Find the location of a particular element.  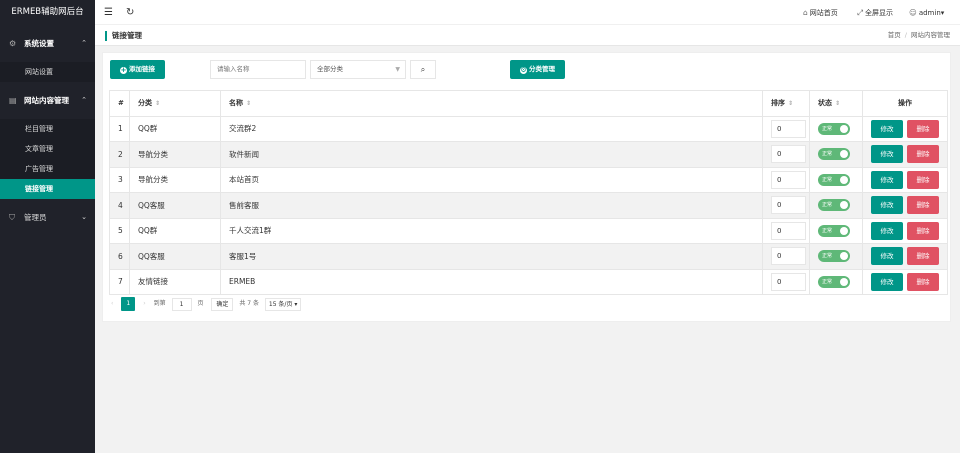

row-order-cell: 0 is located at coordinates (786, 230).